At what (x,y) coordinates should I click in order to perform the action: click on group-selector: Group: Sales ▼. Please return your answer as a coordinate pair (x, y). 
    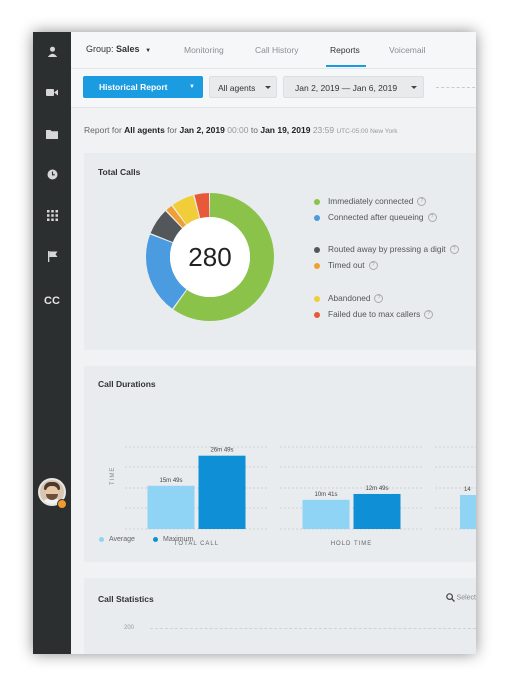
    Looking at the image, I should click on (118, 49).